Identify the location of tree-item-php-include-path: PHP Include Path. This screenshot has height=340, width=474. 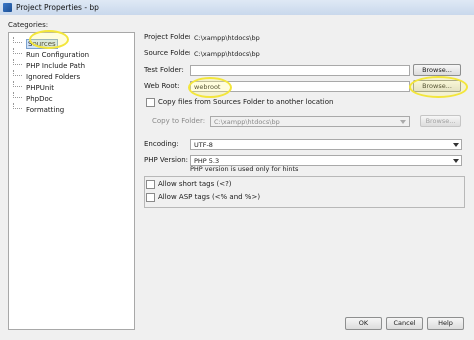
(49, 64).